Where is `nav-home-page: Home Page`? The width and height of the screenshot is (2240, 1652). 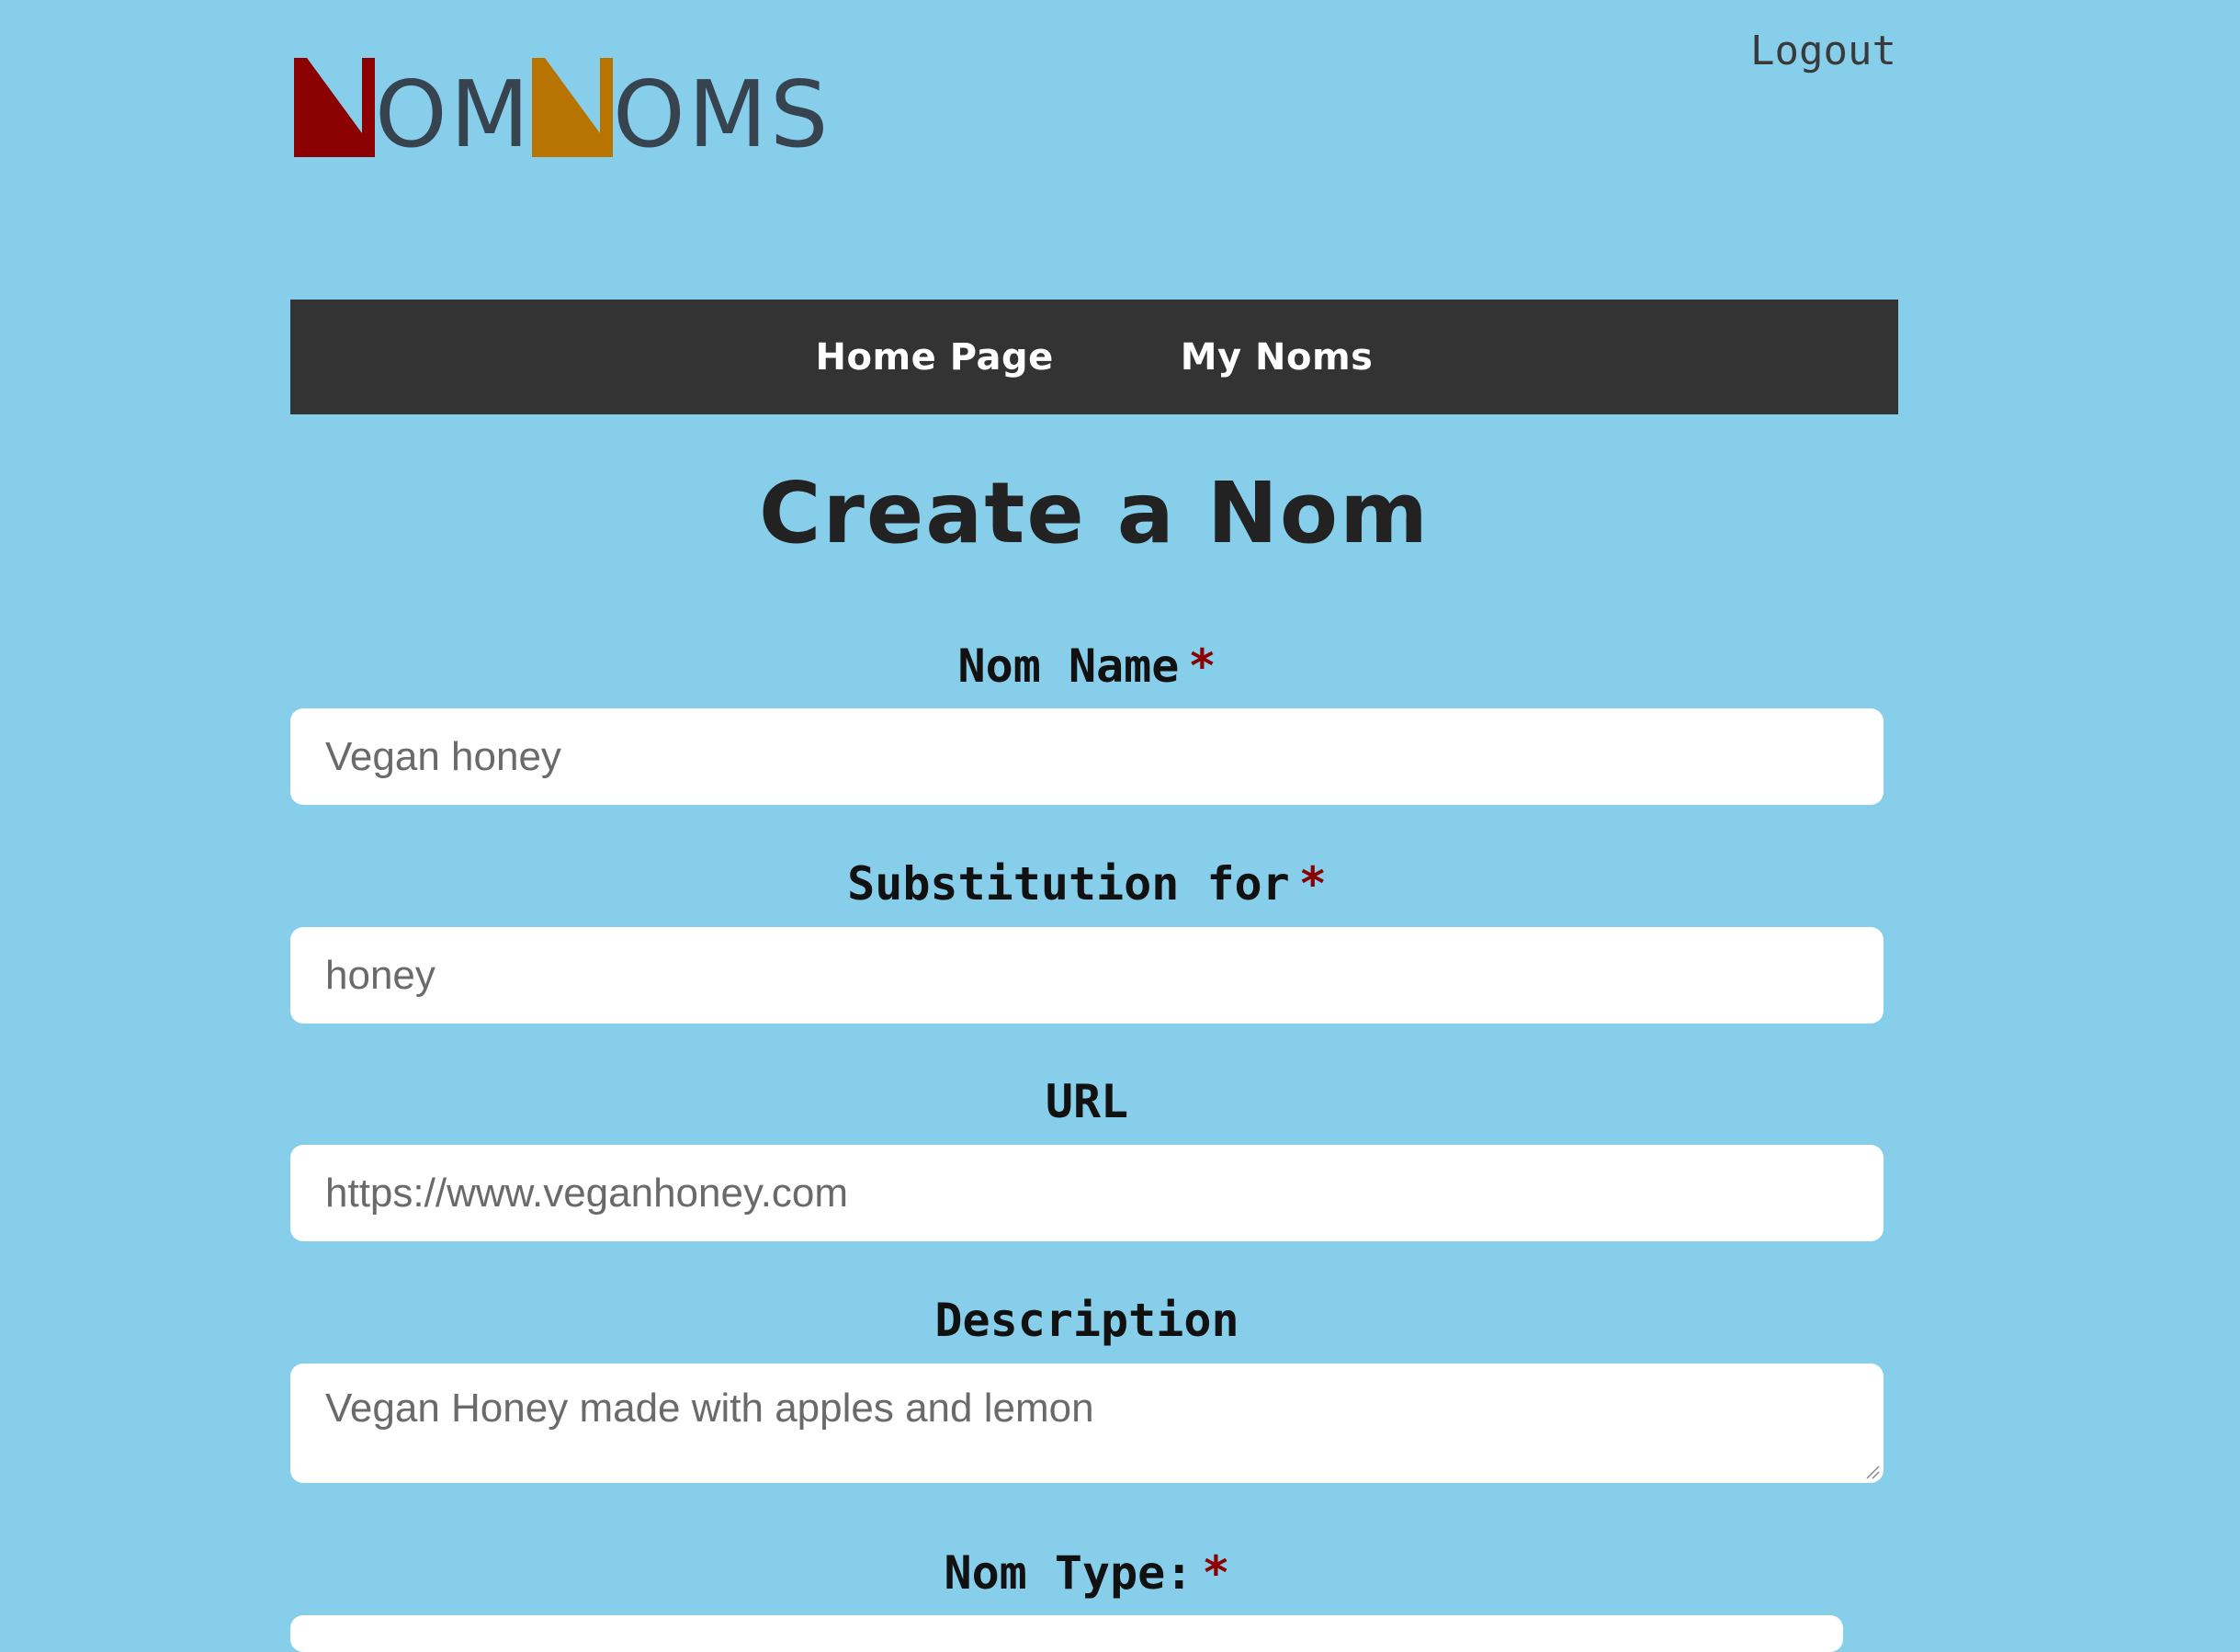
nav-home-page: Home Page is located at coordinates (935, 357).